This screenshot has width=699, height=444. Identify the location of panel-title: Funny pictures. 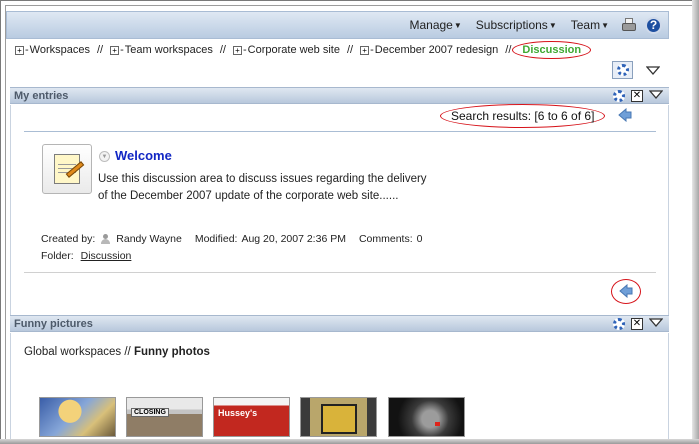
(53, 323).